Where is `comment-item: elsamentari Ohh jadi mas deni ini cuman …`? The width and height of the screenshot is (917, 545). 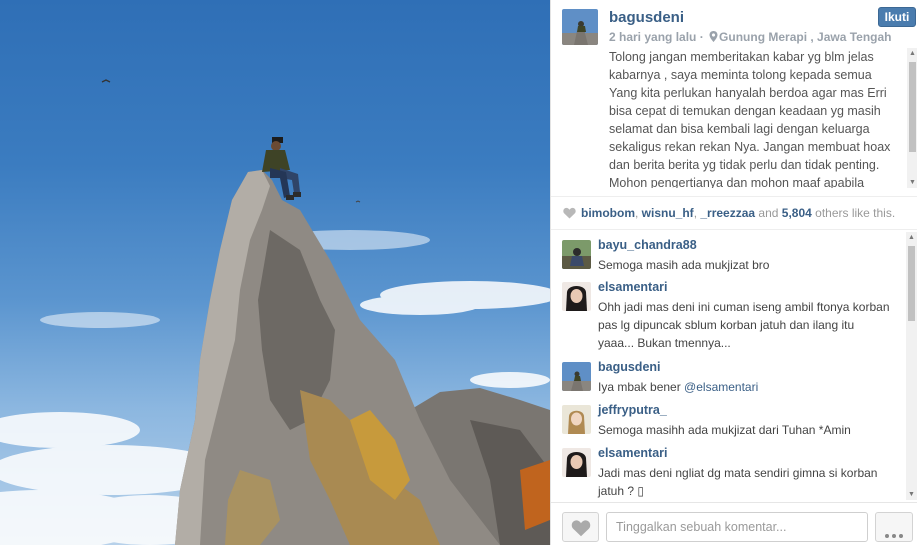
comment-item: elsamentari Ohh jadi mas deni ini cuman … is located at coordinates (726, 318).